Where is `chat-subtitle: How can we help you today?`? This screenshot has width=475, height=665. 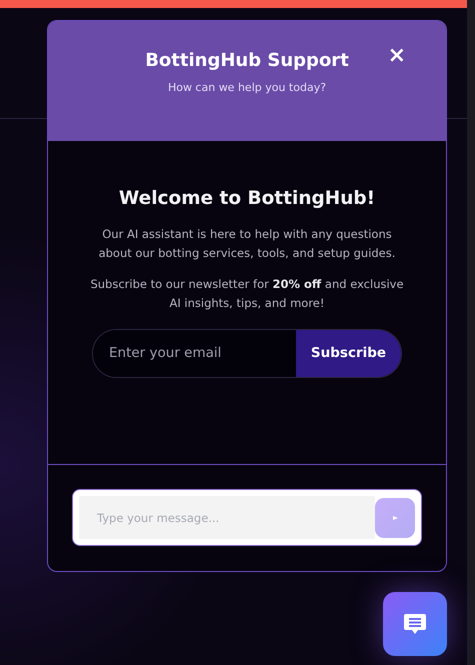
chat-subtitle: How can we help you today? is located at coordinates (247, 88).